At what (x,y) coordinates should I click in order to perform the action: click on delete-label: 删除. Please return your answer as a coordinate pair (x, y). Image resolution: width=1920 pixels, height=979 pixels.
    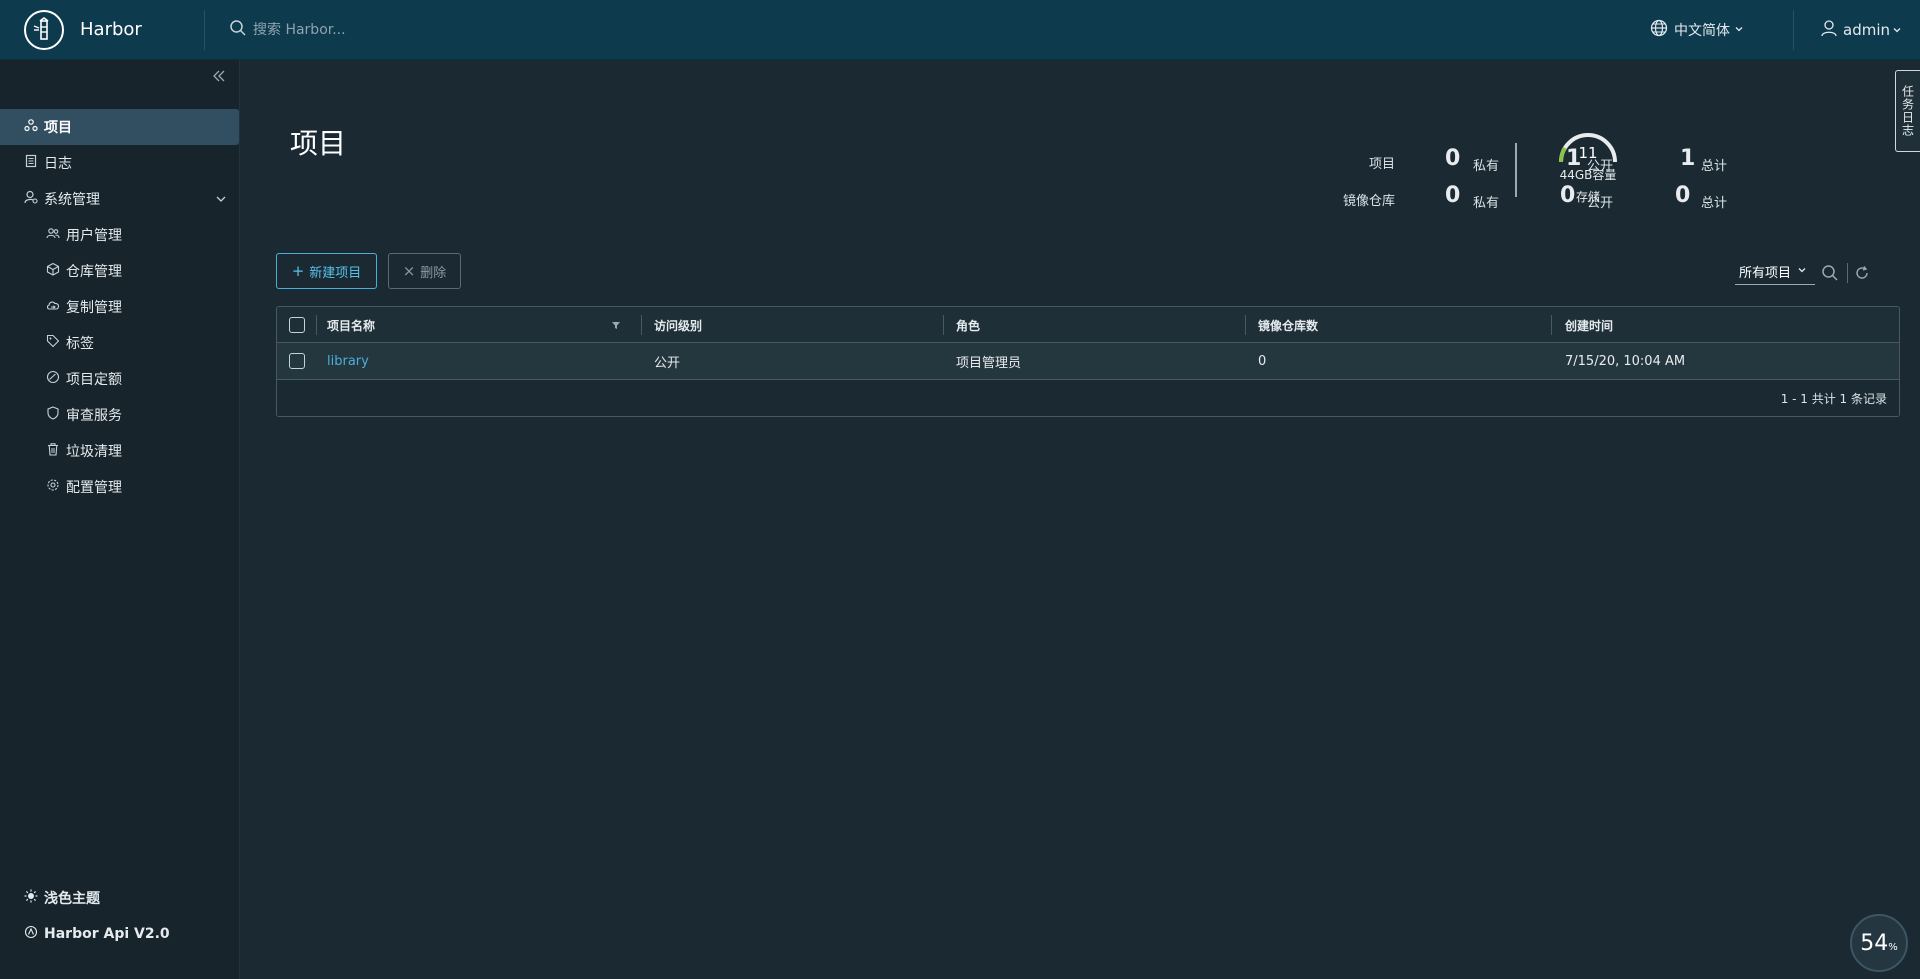
    Looking at the image, I should click on (433, 273).